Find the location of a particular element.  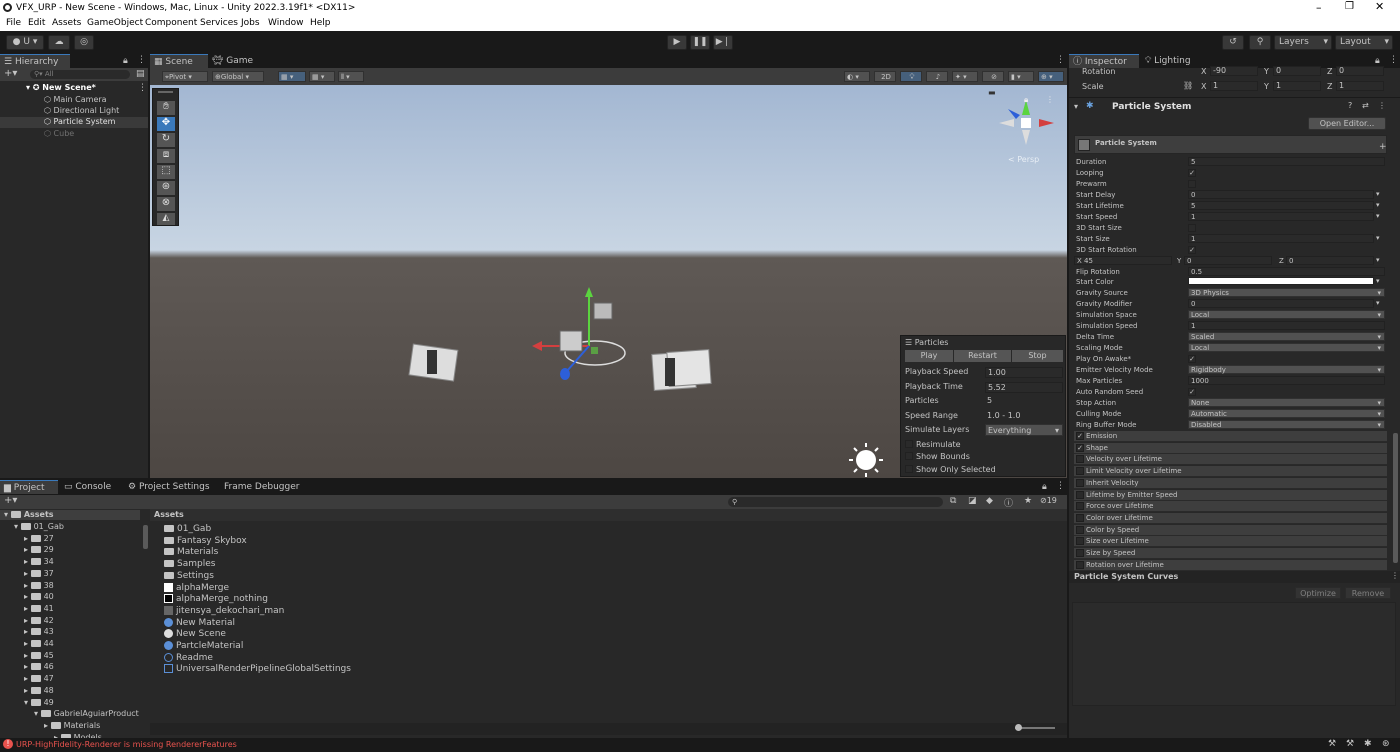

search-by-type-icon: ⧉ is located at coordinates (953, 501).